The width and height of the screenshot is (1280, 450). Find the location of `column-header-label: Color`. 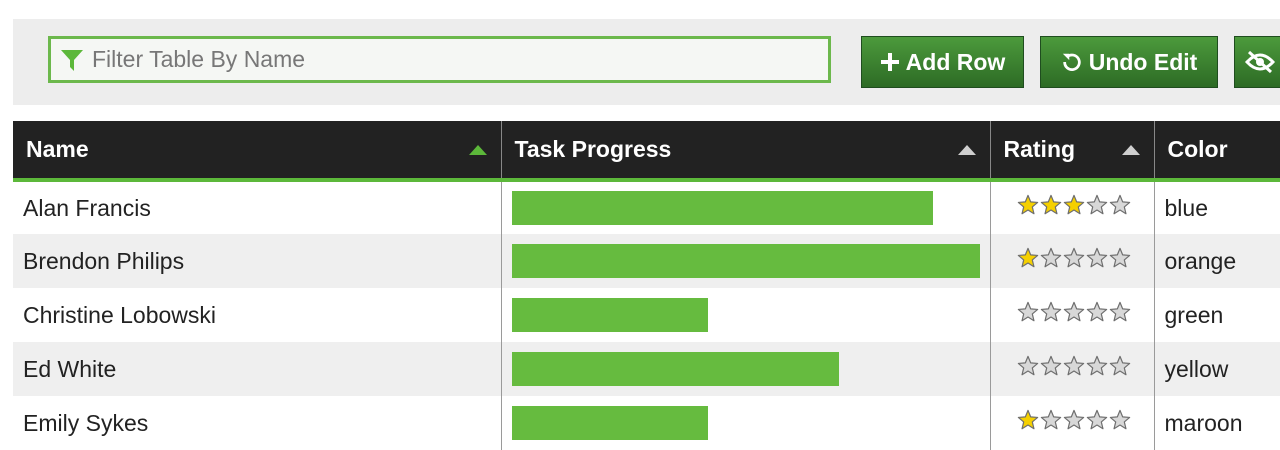

column-header-label: Color is located at coordinates (1197, 149).